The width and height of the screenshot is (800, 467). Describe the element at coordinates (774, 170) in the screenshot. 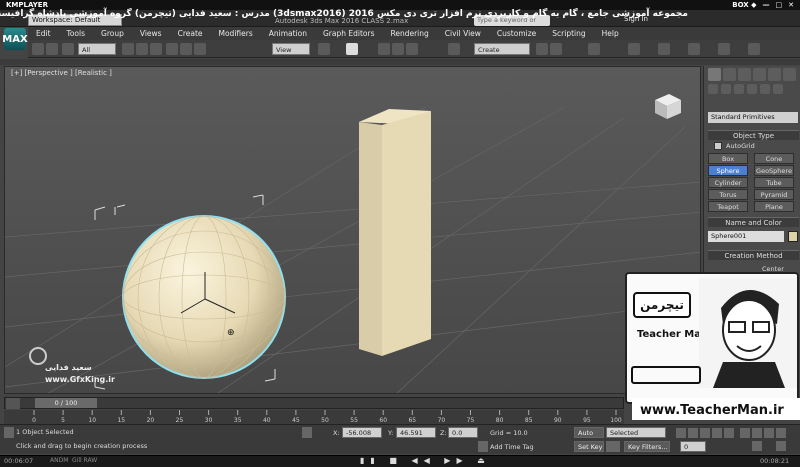

I see `geosphere-button: GeoSphere` at that location.